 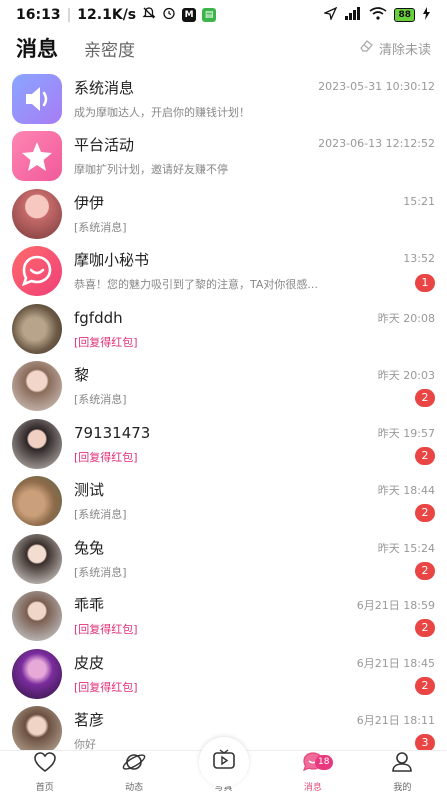 I want to click on unread-badge: 1, so click(x=425, y=283).